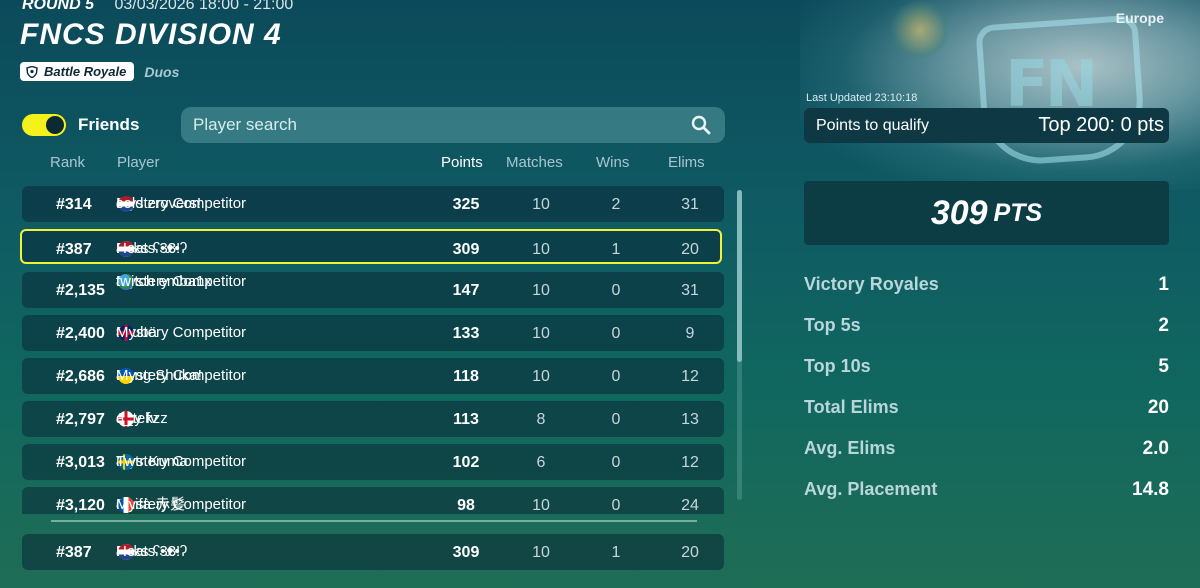 This screenshot has height=588, width=1200. Describe the element at coordinates (466, 333) in the screenshot. I see `row-points: 133` at that location.